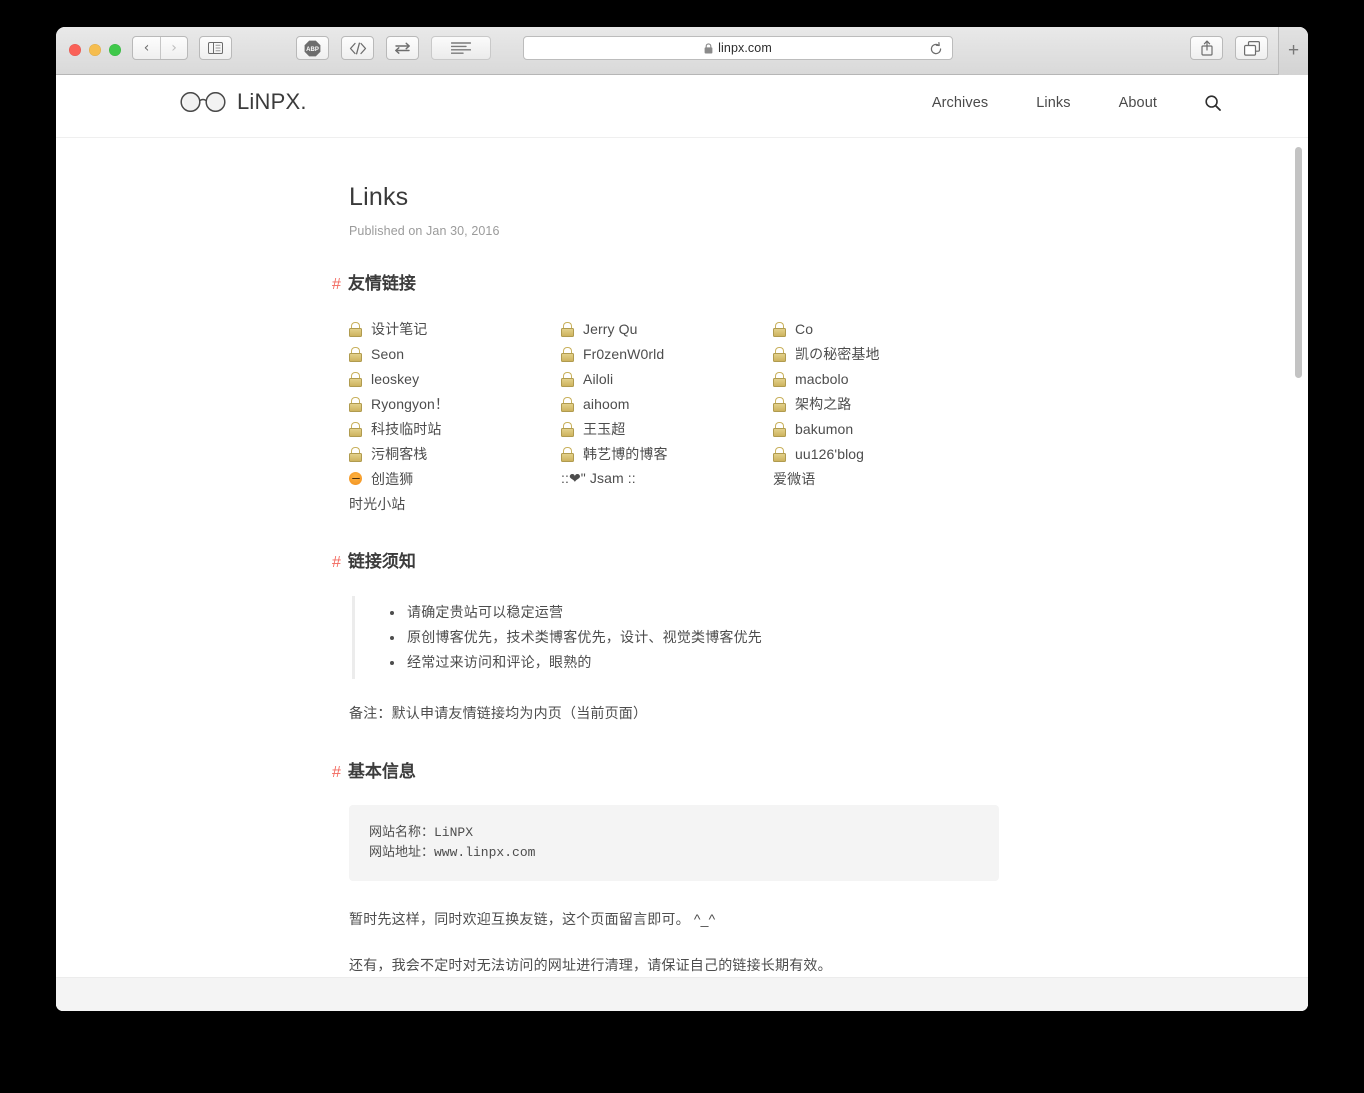  Describe the element at coordinates (461, 48) in the screenshot. I see `reader-view-button` at that location.